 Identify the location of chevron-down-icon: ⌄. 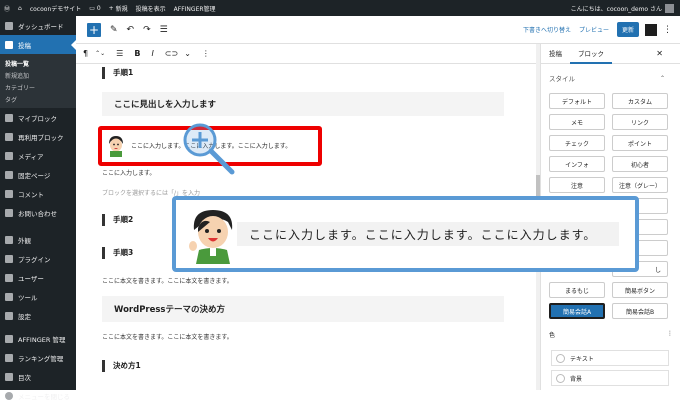
(187, 53).